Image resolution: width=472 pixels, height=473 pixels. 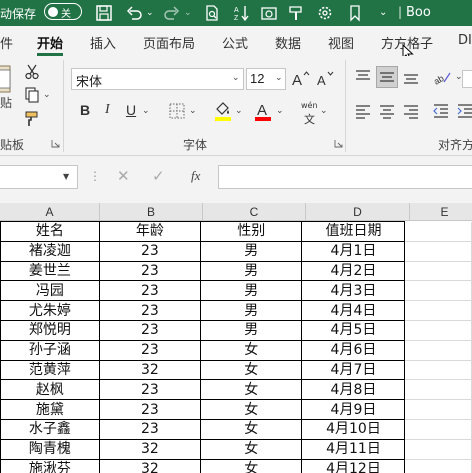 I want to click on table-cell: 尤朱婷, so click(x=50, y=310).